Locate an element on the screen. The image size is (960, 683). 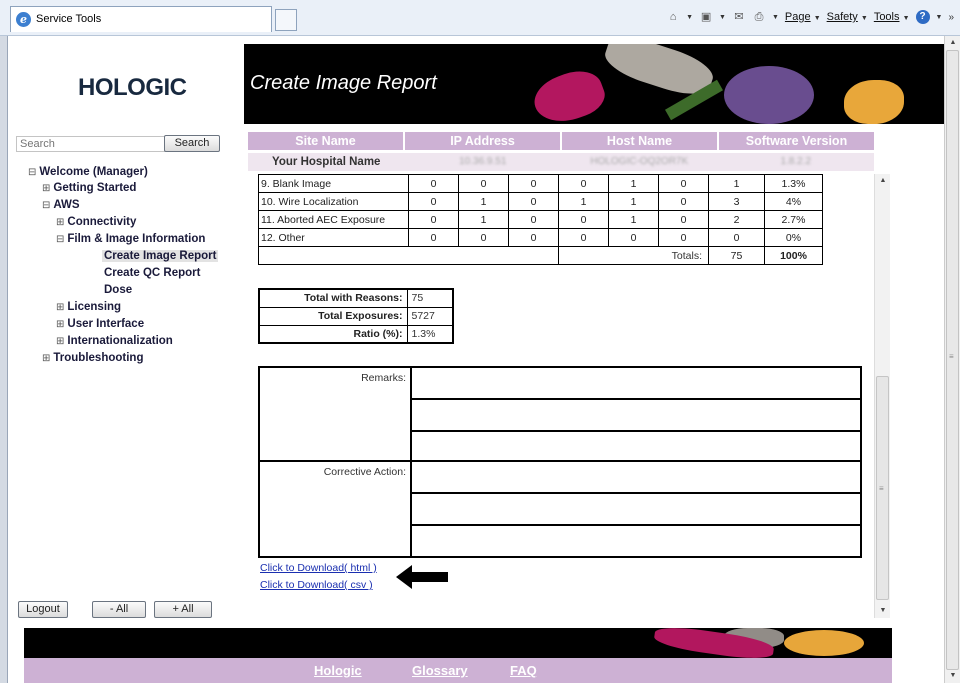
ip-address-header: IP Address is located at coordinates (483, 141).